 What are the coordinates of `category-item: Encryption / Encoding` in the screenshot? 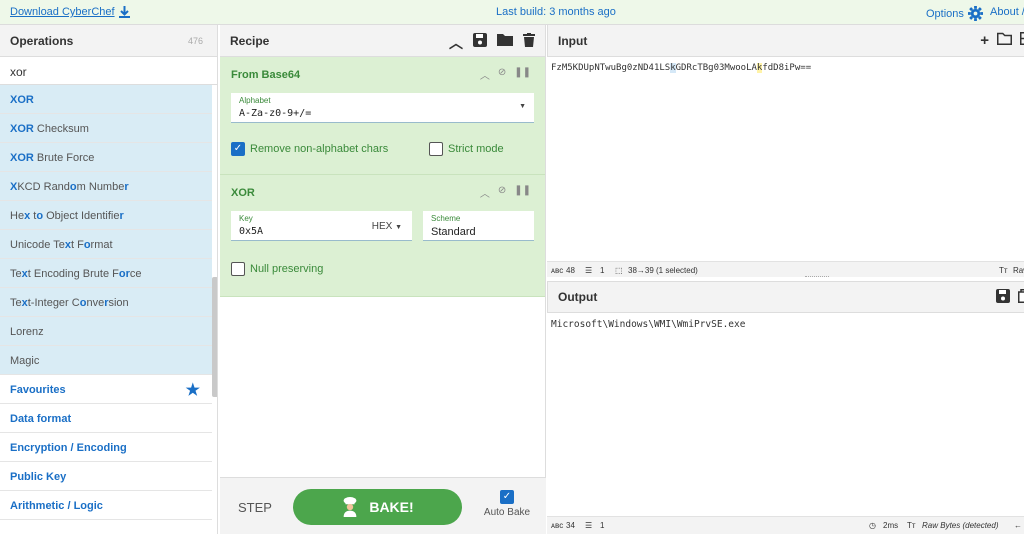 It's located at (106, 447).